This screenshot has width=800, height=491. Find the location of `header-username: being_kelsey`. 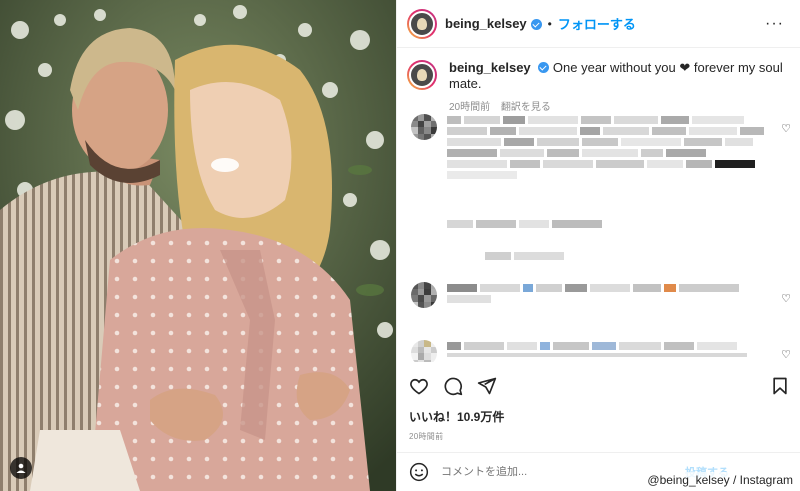

header-username: being_kelsey is located at coordinates (486, 23).